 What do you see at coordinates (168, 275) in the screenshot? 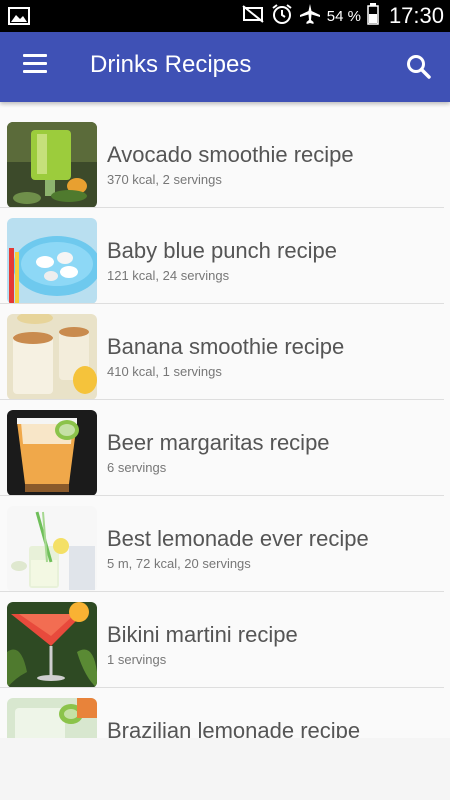
I see `recipe-details: 121 kcal, 24 servings` at bounding box center [168, 275].